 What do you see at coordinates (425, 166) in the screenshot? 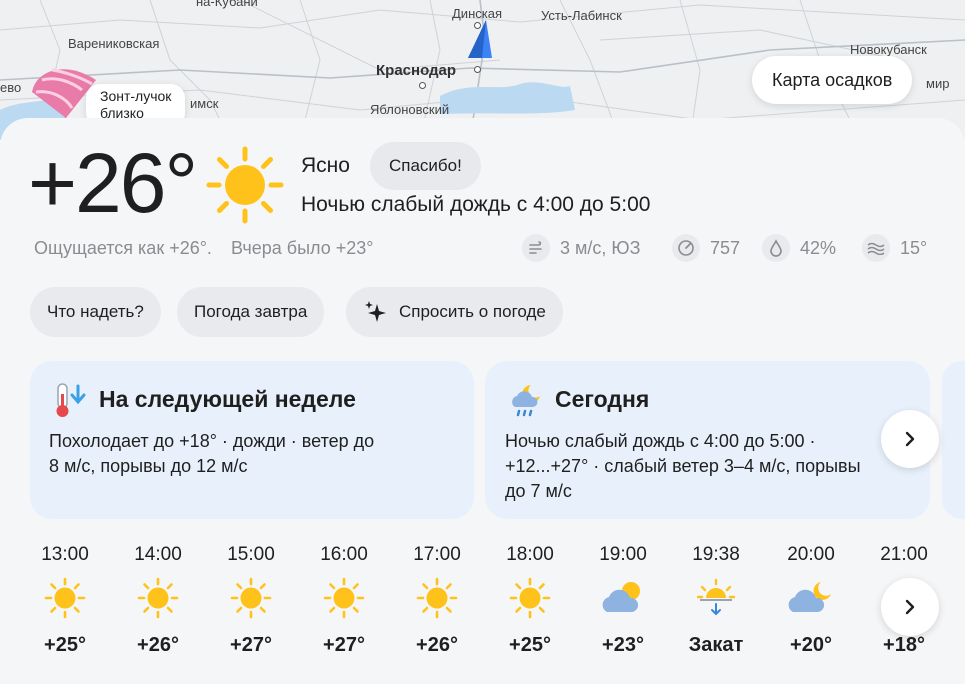
I see `thanks-button: Спасибо!` at bounding box center [425, 166].